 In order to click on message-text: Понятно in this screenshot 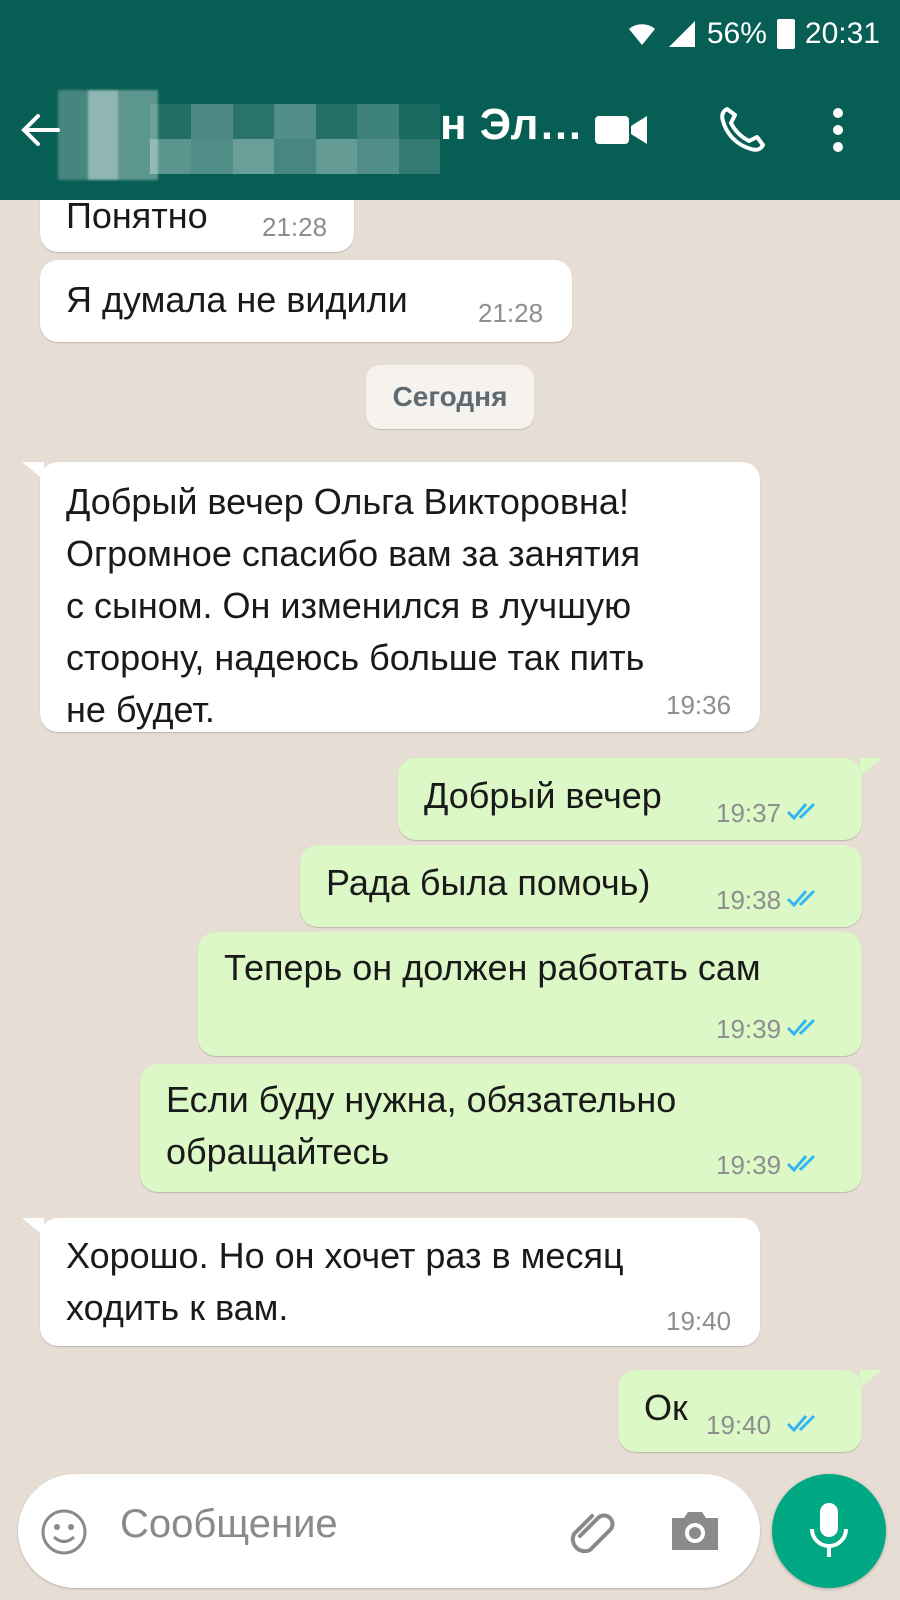, I will do `click(137, 218)`.